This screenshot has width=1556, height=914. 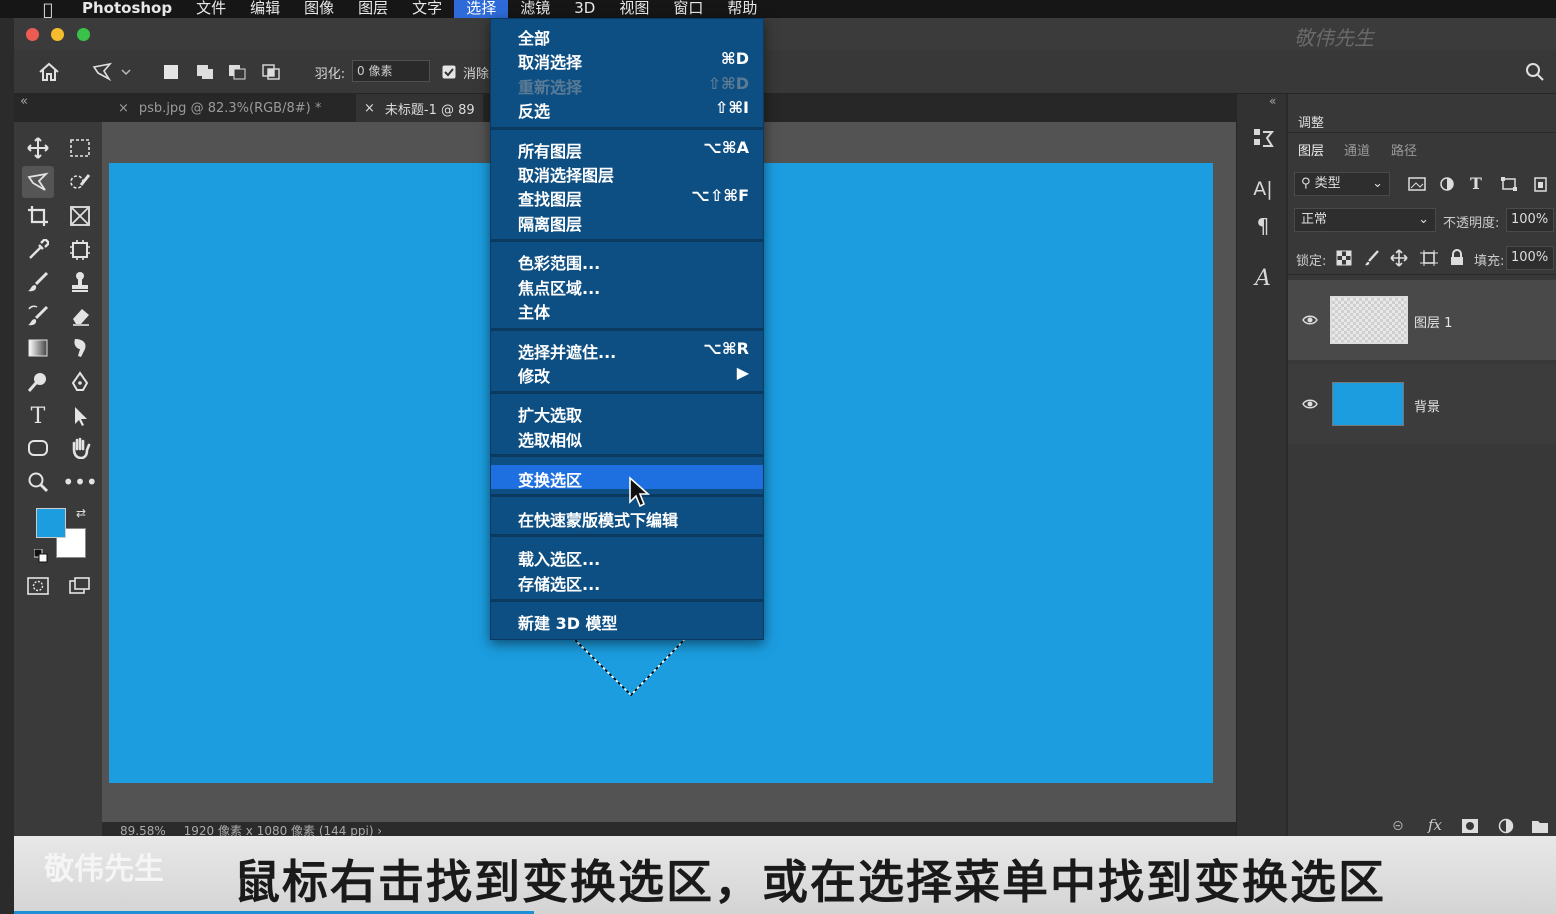 What do you see at coordinates (1263, 139) in the screenshot?
I see `history-panel-icon` at bounding box center [1263, 139].